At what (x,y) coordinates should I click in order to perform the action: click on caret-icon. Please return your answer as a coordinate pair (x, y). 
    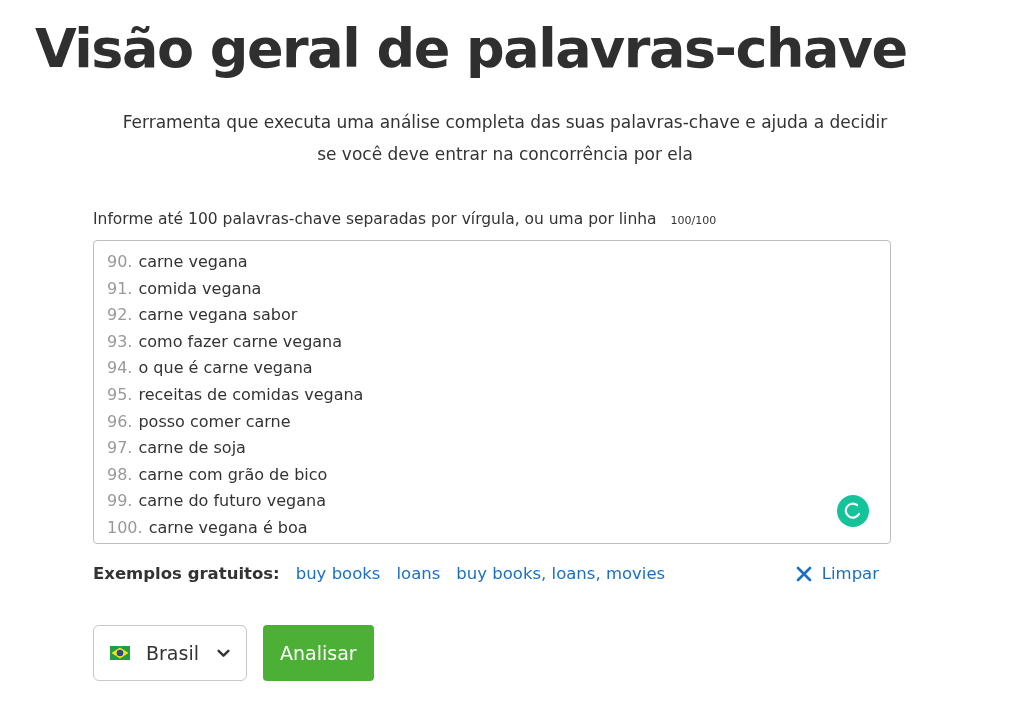
    Looking at the image, I should click on (223, 653).